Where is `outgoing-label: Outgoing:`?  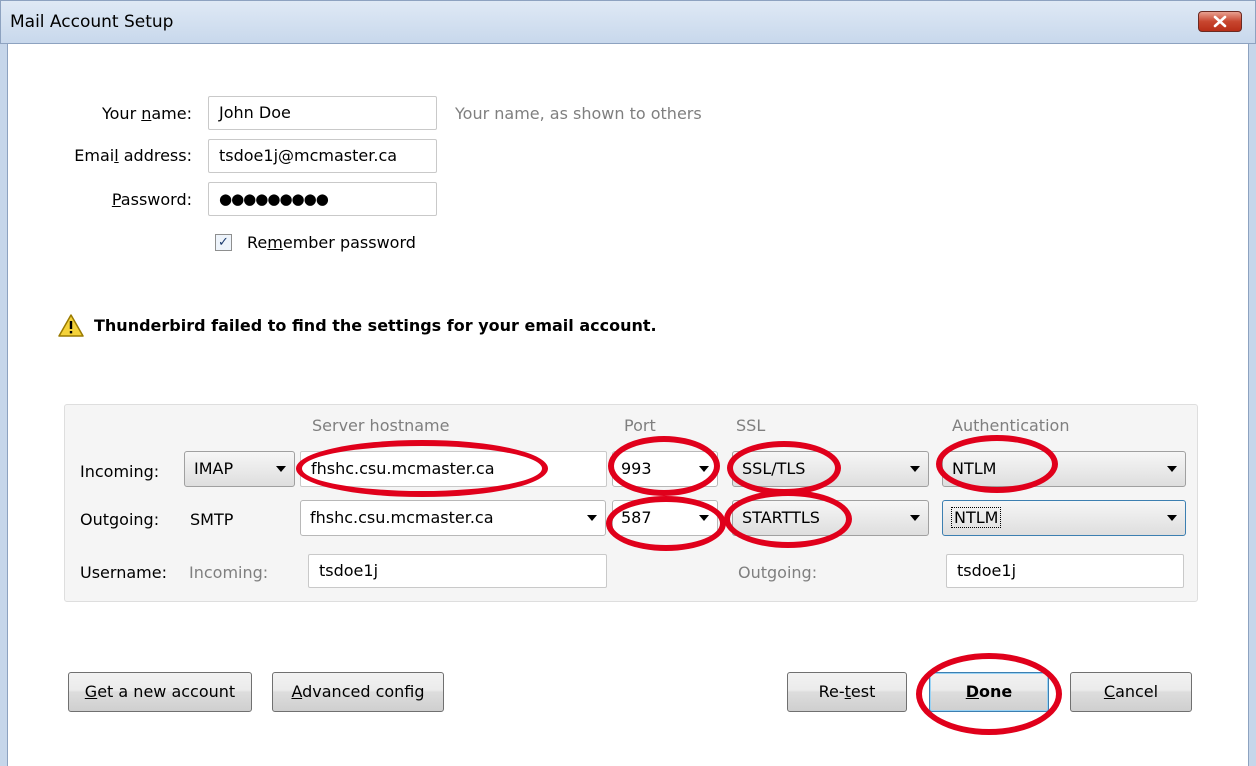
outgoing-label: Outgoing: is located at coordinates (120, 519).